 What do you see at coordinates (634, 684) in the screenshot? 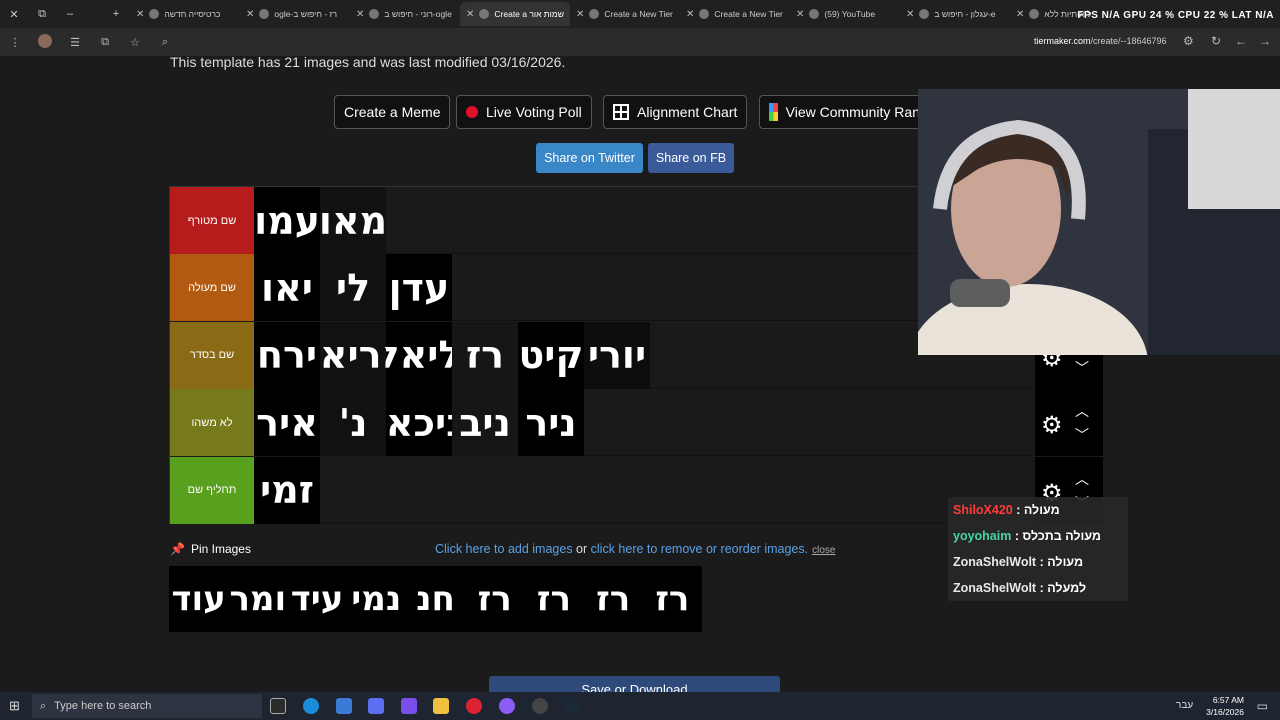
I see `save-download-button: Save or Download` at bounding box center [634, 684].